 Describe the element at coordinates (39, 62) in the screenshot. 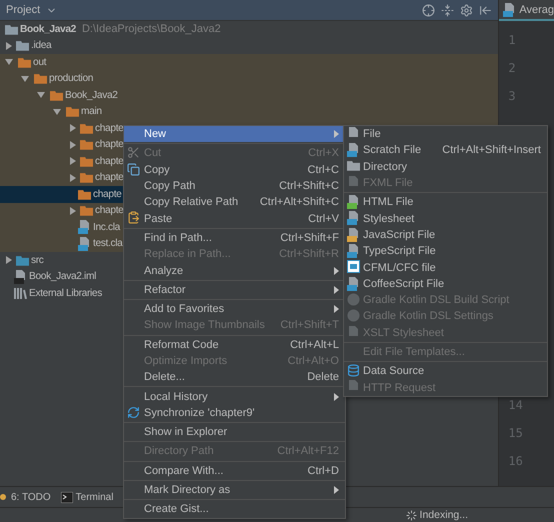

I see `tree-label: out` at that location.